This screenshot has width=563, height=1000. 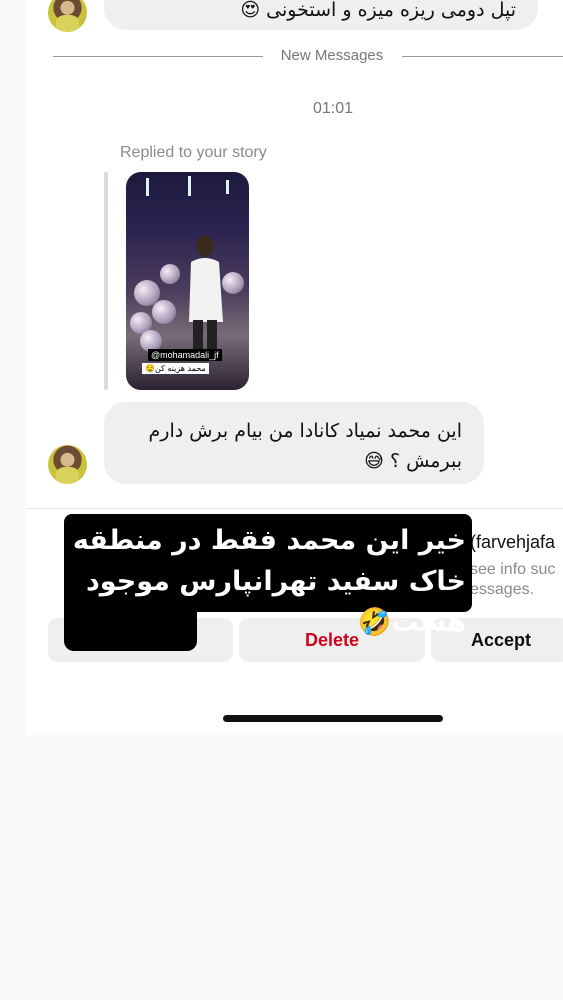 I want to click on request-info-text: see info suc essages., so click(x=512, y=580).